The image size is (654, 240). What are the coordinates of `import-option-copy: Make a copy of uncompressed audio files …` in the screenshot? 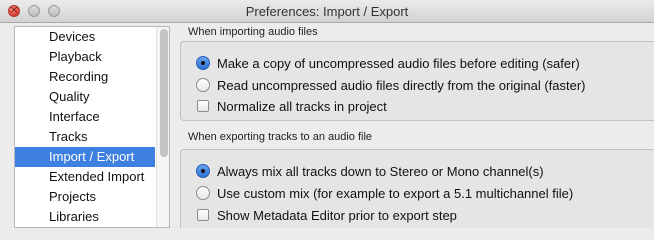 It's located at (388, 63).